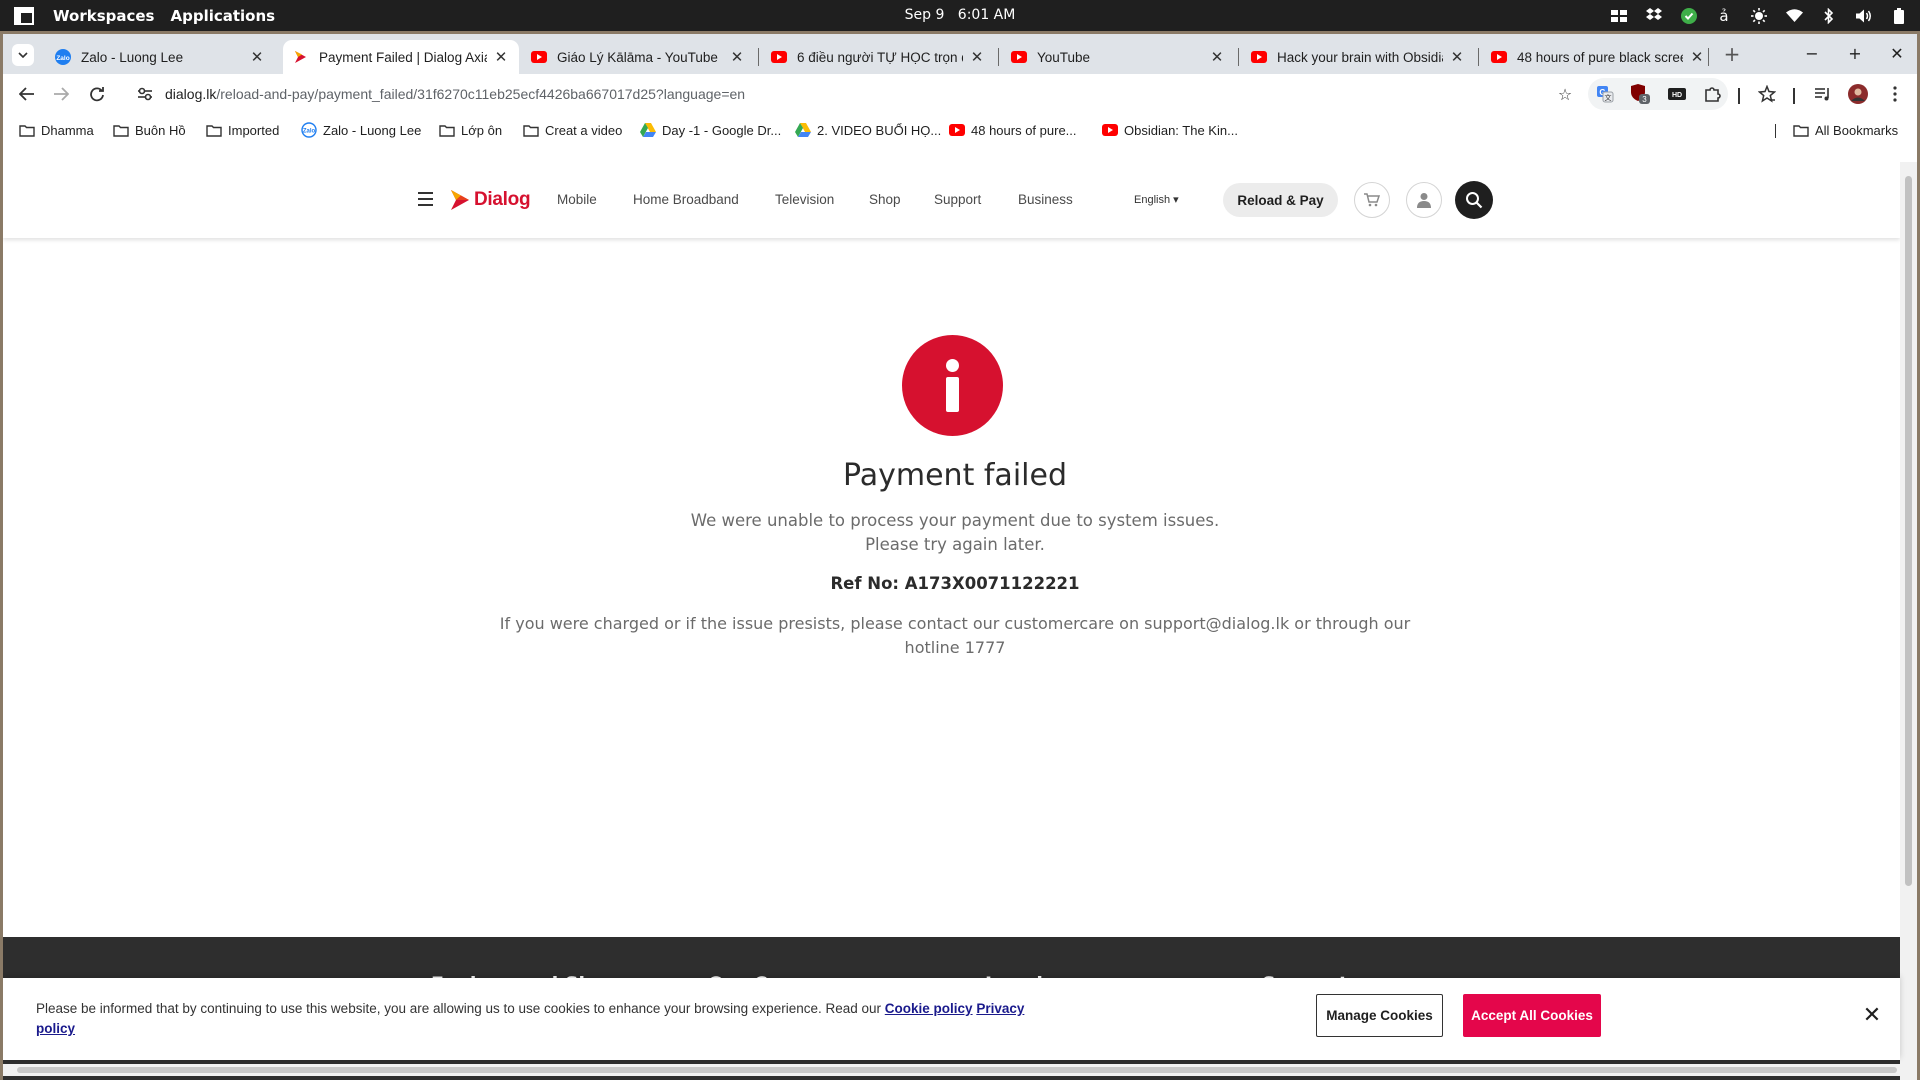 The width and height of the screenshot is (1920, 1080). Describe the element at coordinates (1732, 54) in the screenshot. I see `new-tab-plus-icon: +` at that location.